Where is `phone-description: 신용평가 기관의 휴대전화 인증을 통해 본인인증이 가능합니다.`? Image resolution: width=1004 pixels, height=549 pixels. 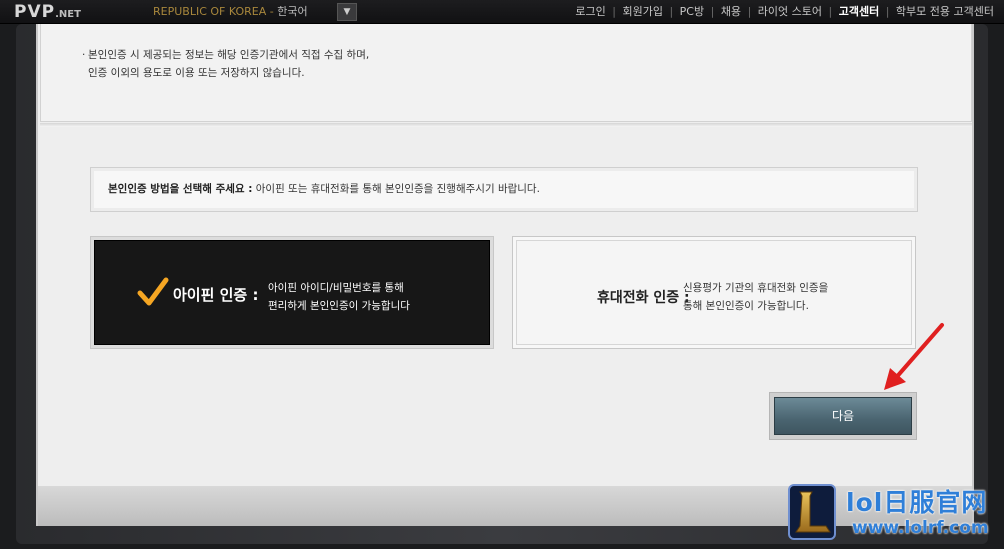 phone-description: 신용평가 기관의 휴대전화 인증을 통해 본인인증이 가능합니다. is located at coordinates (755, 297).